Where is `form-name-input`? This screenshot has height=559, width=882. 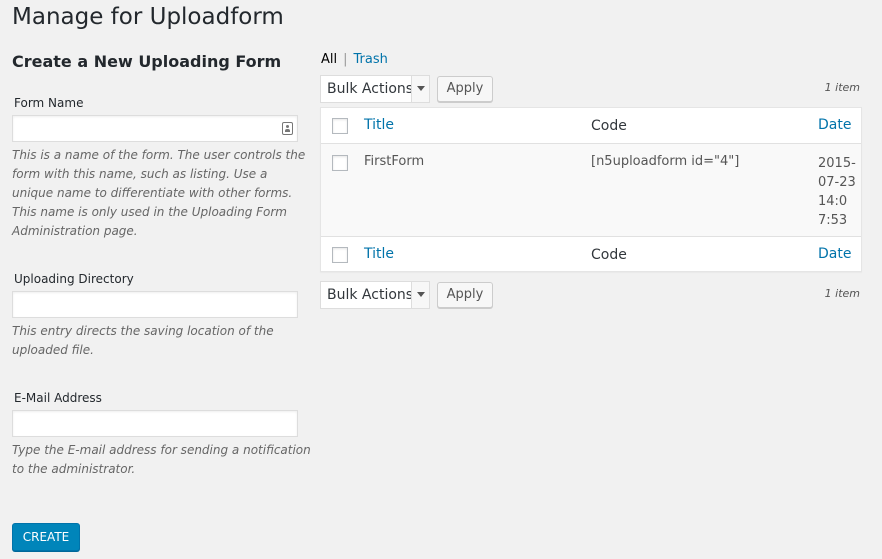 form-name-input is located at coordinates (155, 128).